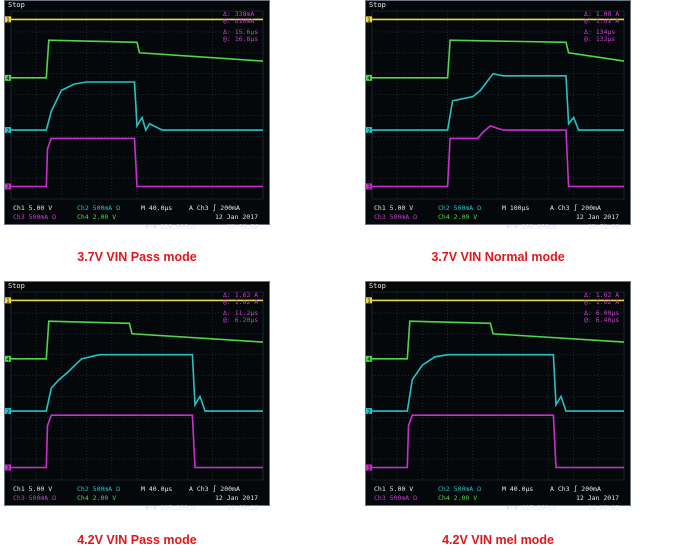  What do you see at coordinates (241, 320) in the screenshot?
I see `readout-line: @: 6.20μs` at bounding box center [241, 320].